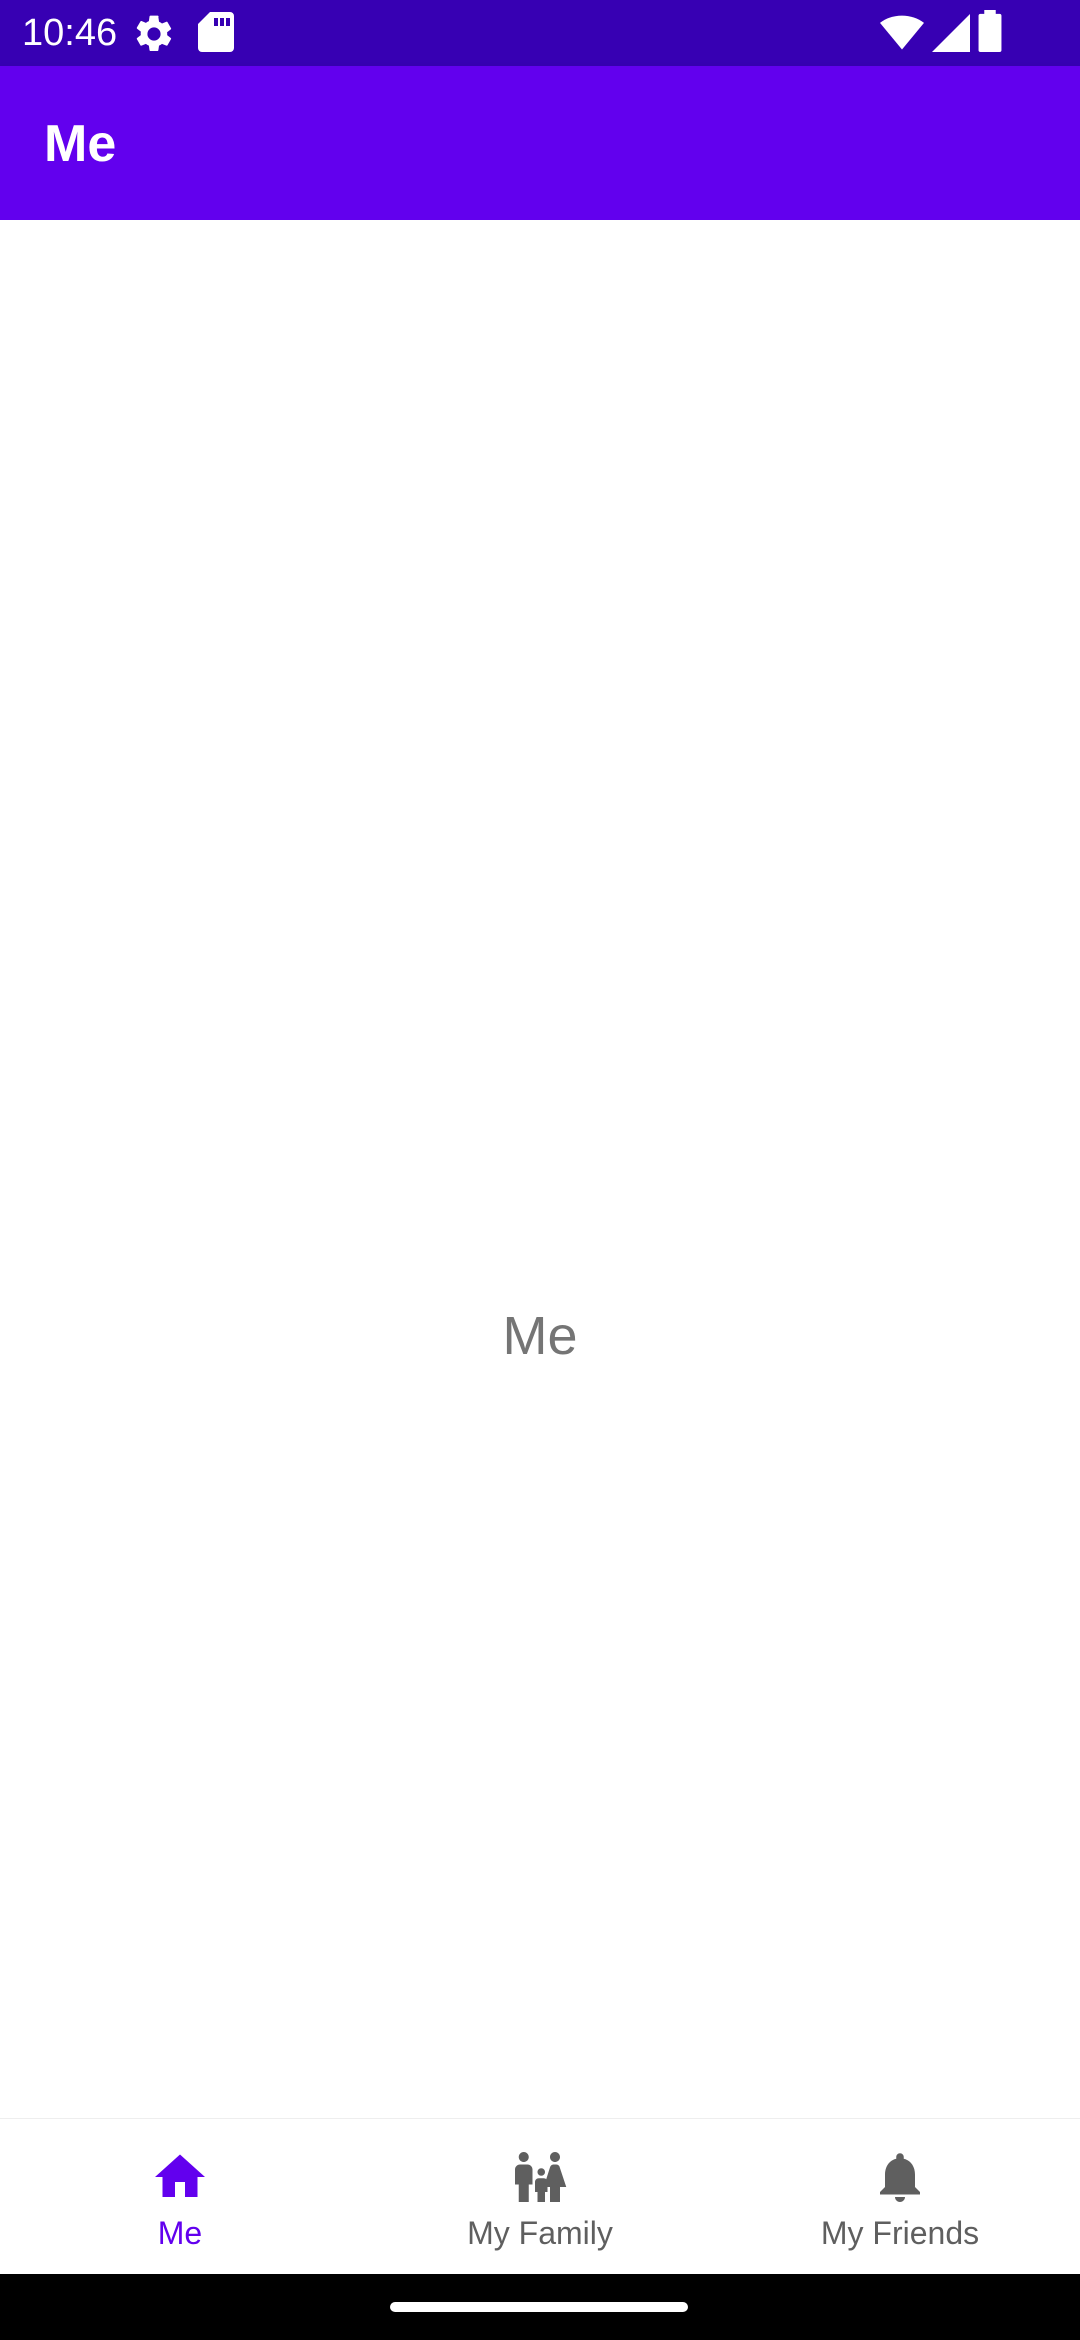 The image size is (1080, 2340). Describe the element at coordinates (951, 33) in the screenshot. I see `cellular-signal-icon` at that location.